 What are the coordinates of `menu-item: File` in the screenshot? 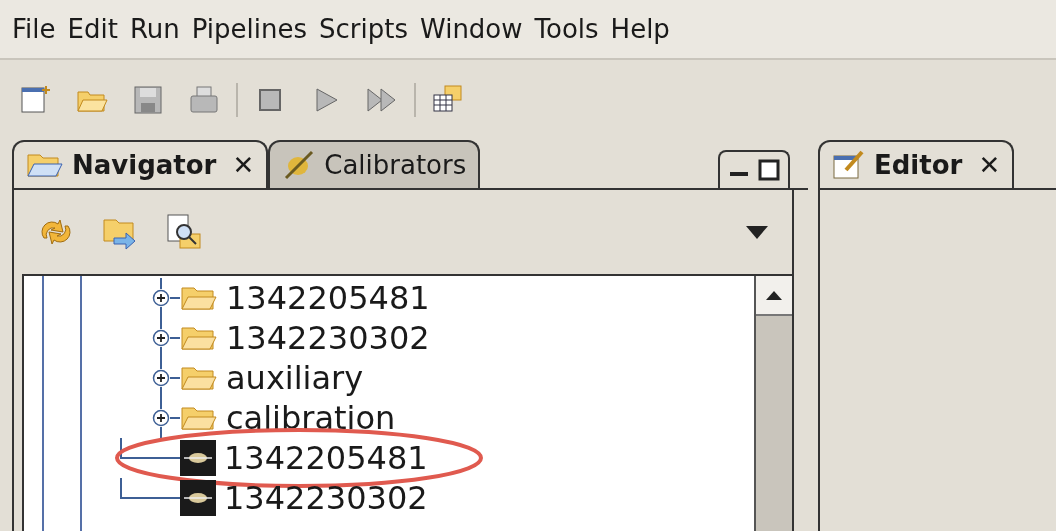 It's located at (34, 29).